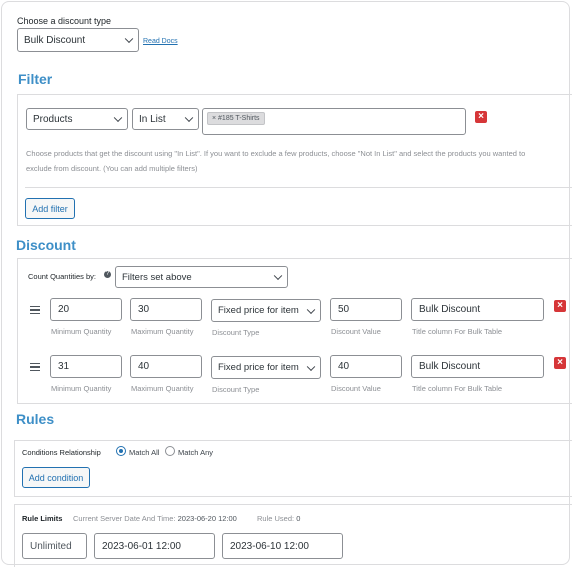 This screenshot has width=572, height=567. What do you see at coordinates (77, 119) in the screenshot?
I see `filter-type-select: Products` at bounding box center [77, 119].